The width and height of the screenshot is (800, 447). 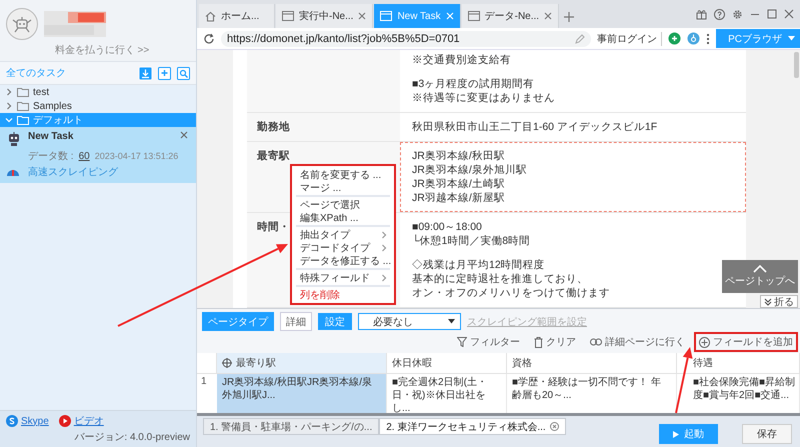 I want to click on folder-item: test, so click(x=98, y=92).